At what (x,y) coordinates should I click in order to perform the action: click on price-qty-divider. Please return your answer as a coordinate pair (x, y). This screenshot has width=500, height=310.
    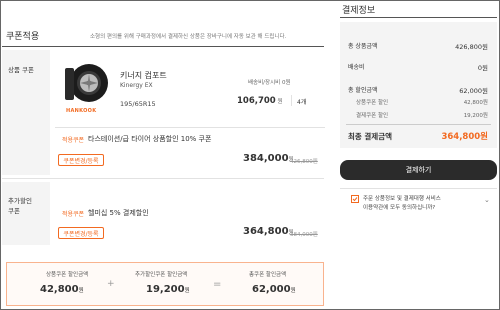
    Looking at the image, I should click on (291, 100).